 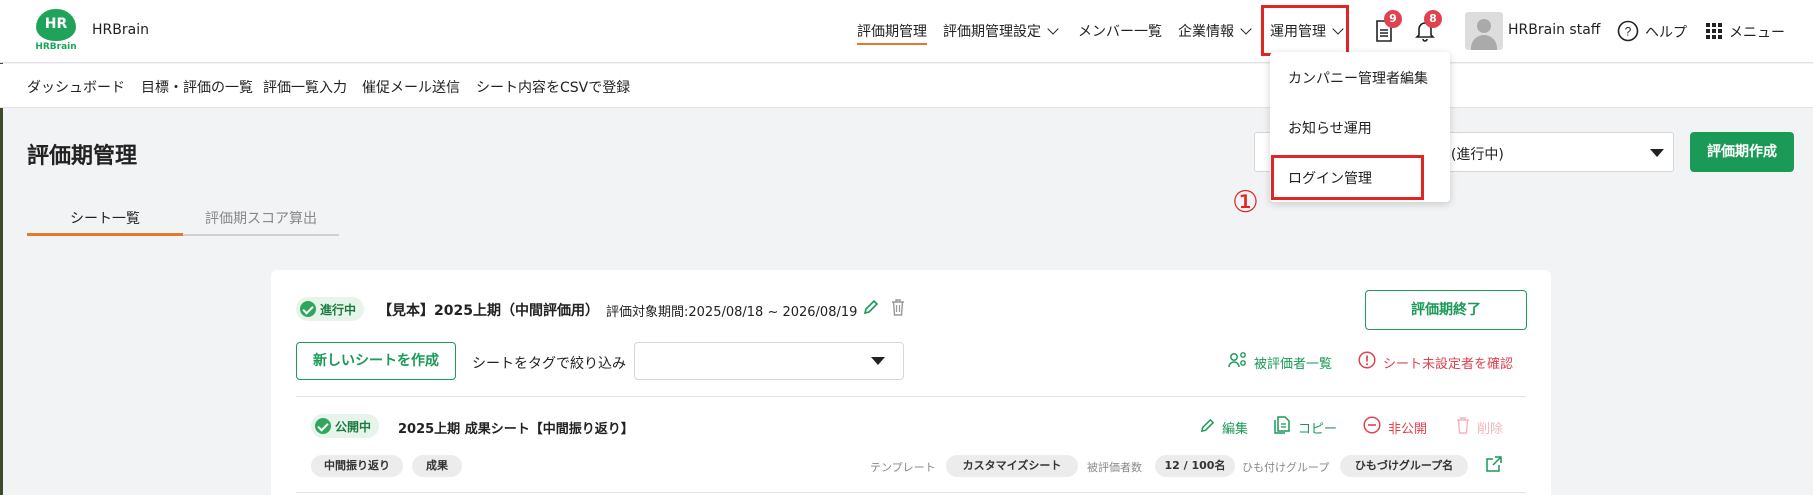 What do you see at coordinates (411, 87) in the screenshot?
I see `subnav-reminder-mail: 催促メール送信` at bounding box center [411, 87].